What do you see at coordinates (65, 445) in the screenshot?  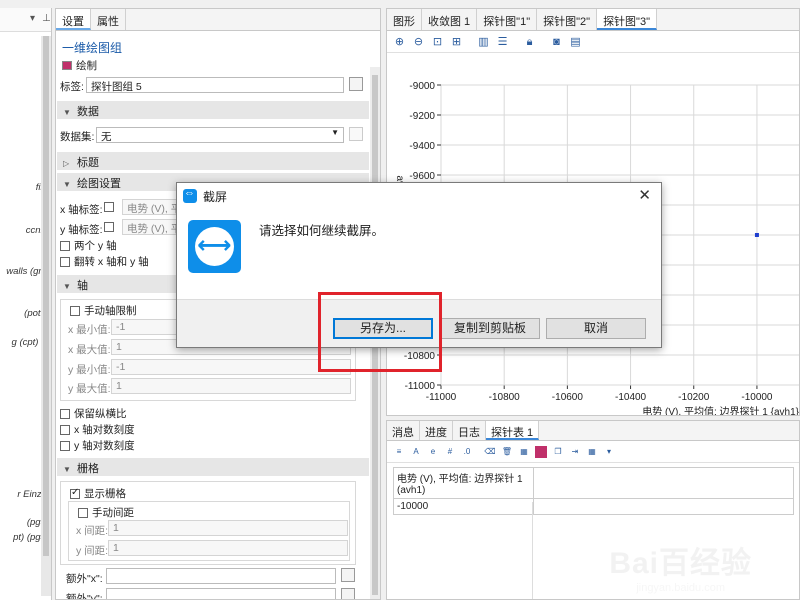 I see `y-log-checkbox` at bounding box center [65, 445].